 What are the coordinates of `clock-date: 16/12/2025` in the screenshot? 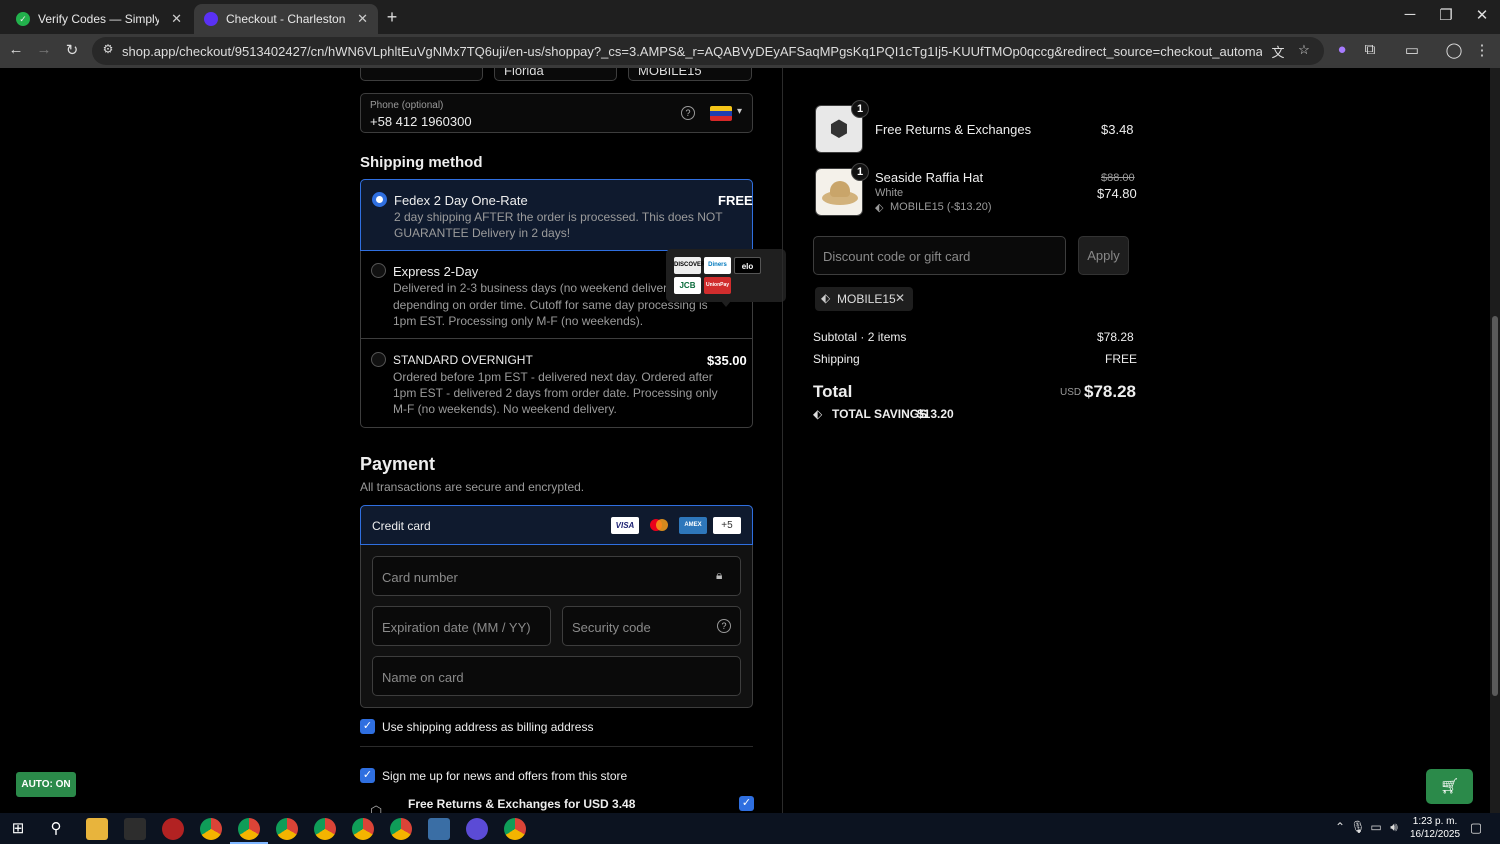 It's located at (1435, 834).